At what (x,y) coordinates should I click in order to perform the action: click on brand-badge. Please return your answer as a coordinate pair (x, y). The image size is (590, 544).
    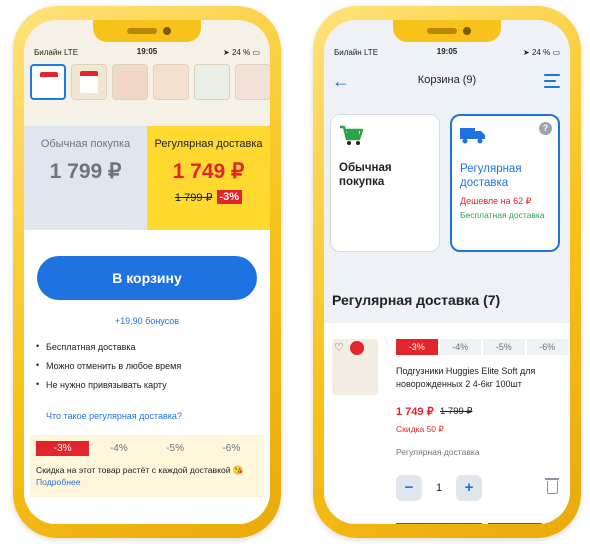
    Looking at the image, I should click on (357, 348).